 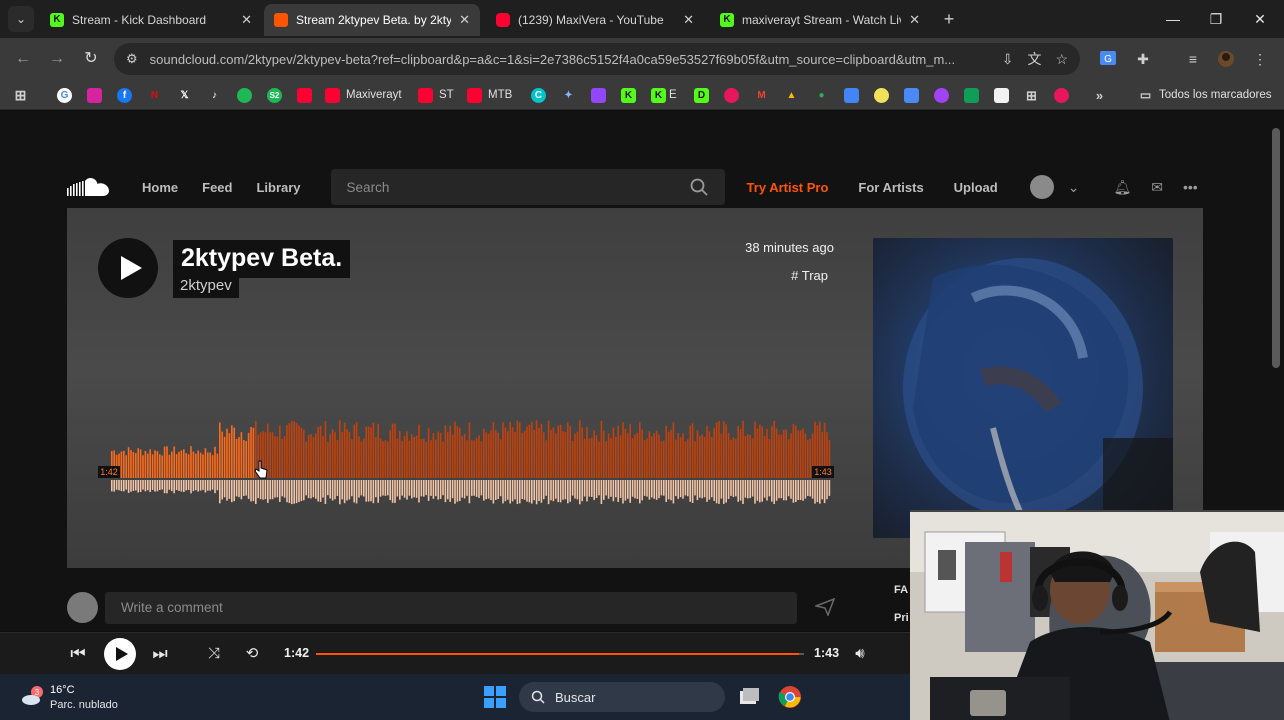 What do you see at coordinates (971, 95) in the screenshot?
I see `bookmark-sheets` at bounding box center [971, 95].